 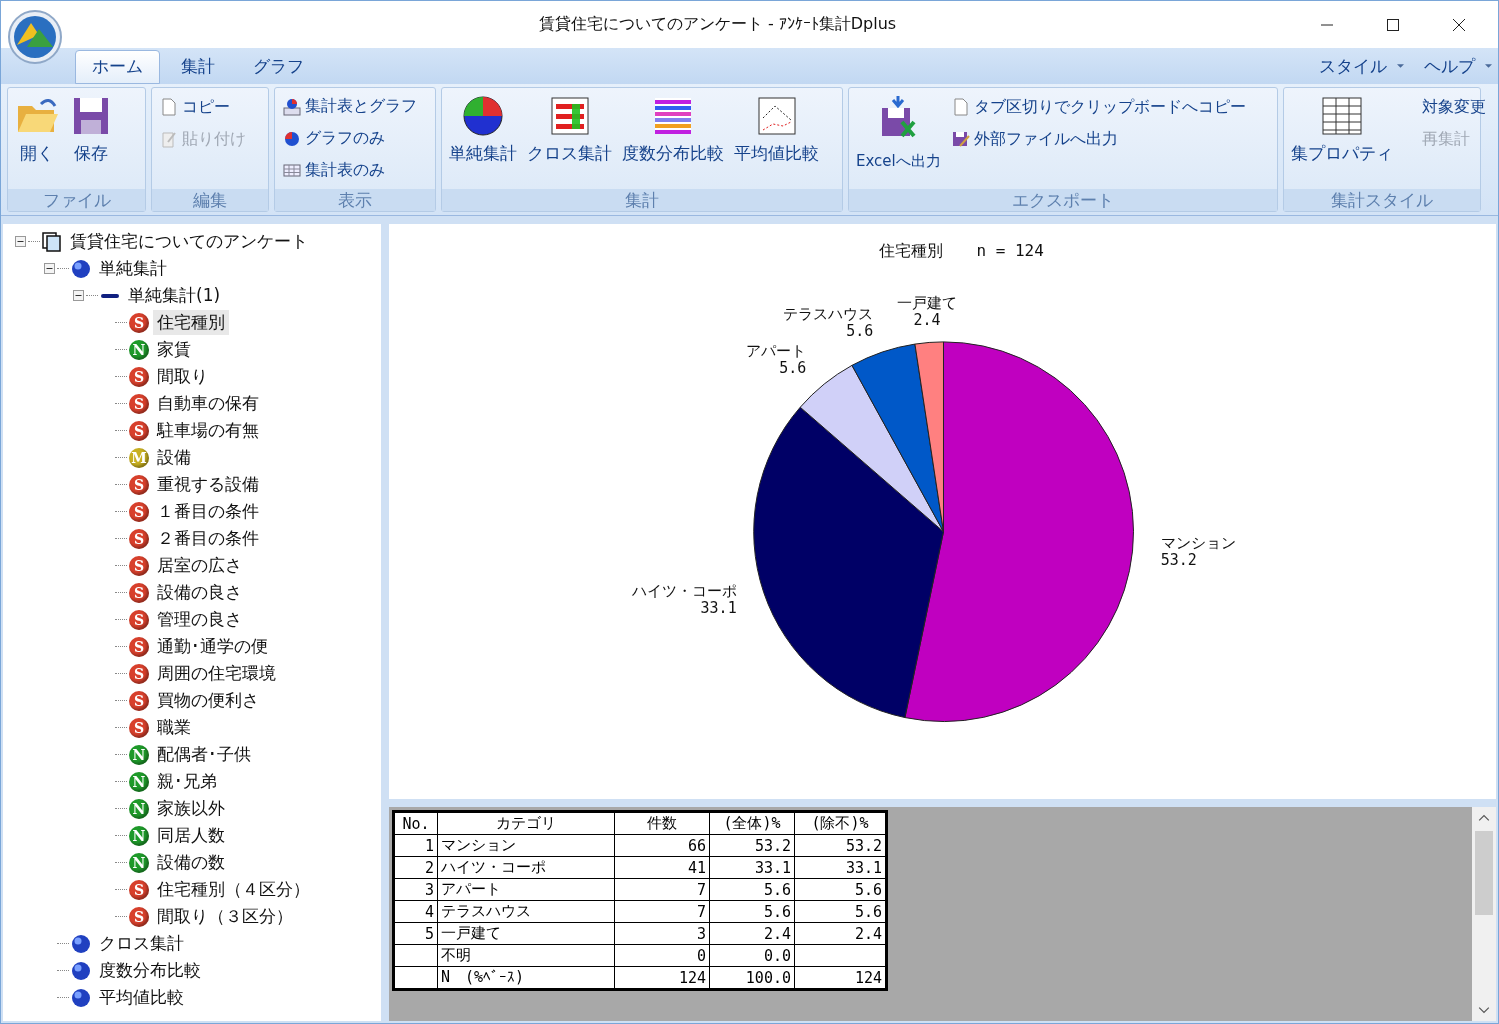 I want to click on ribbon-tab: グラフ, so click(x=278, y=67).